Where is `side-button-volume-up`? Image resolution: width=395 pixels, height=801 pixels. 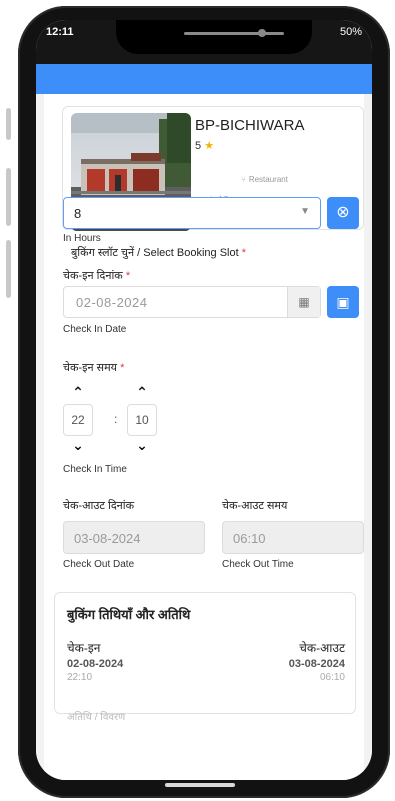 side-button-volume-up is located at coordinates (8, 197).